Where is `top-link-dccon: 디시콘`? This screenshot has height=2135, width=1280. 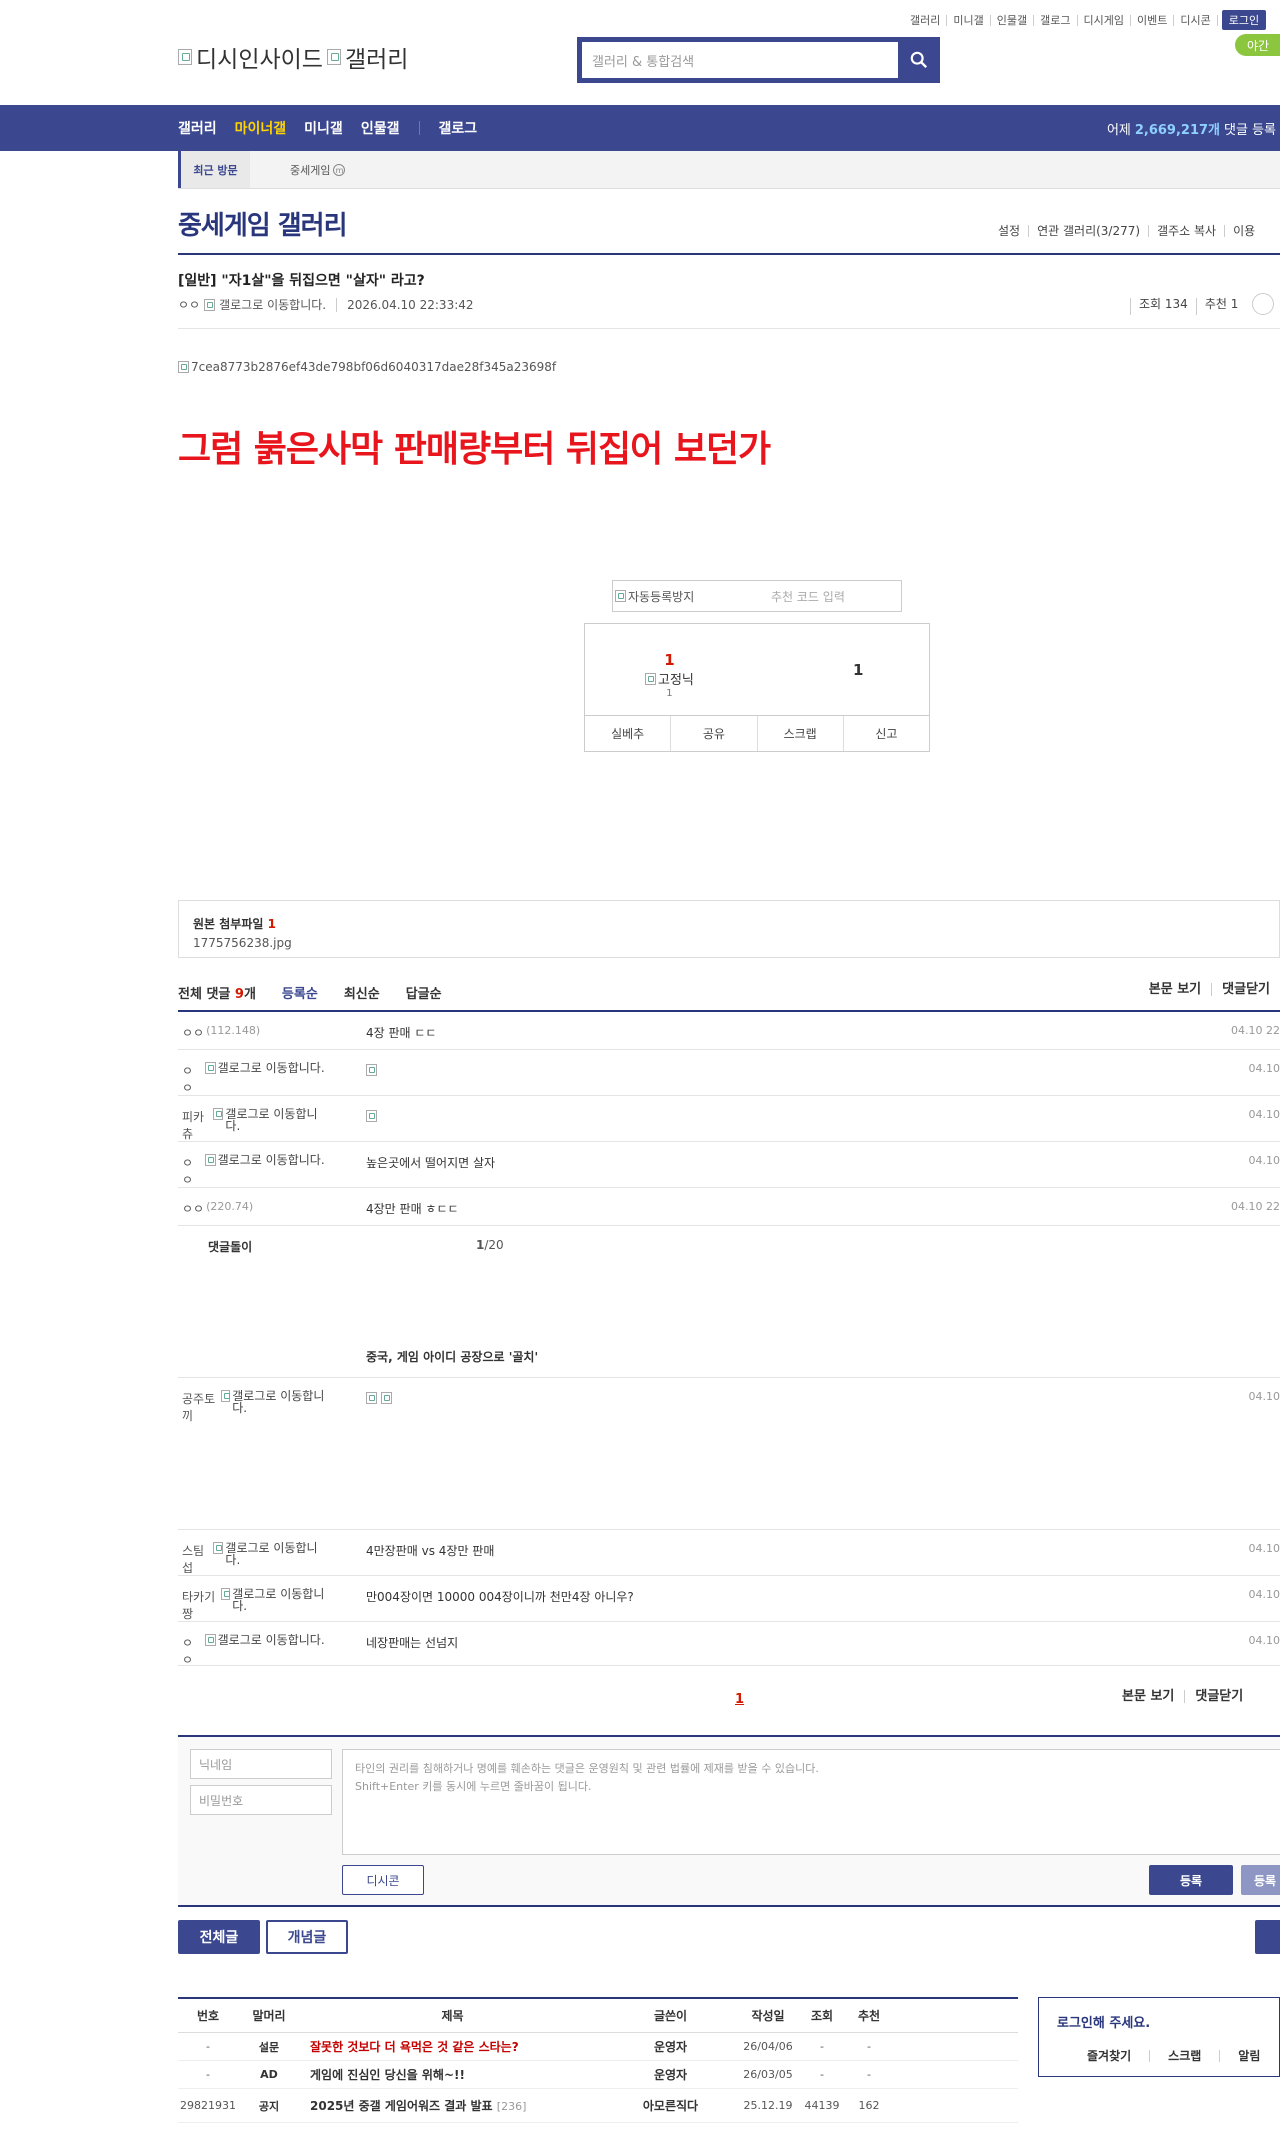
top-link-dccon: 디시콘 is located at coordinates (1196, 20).